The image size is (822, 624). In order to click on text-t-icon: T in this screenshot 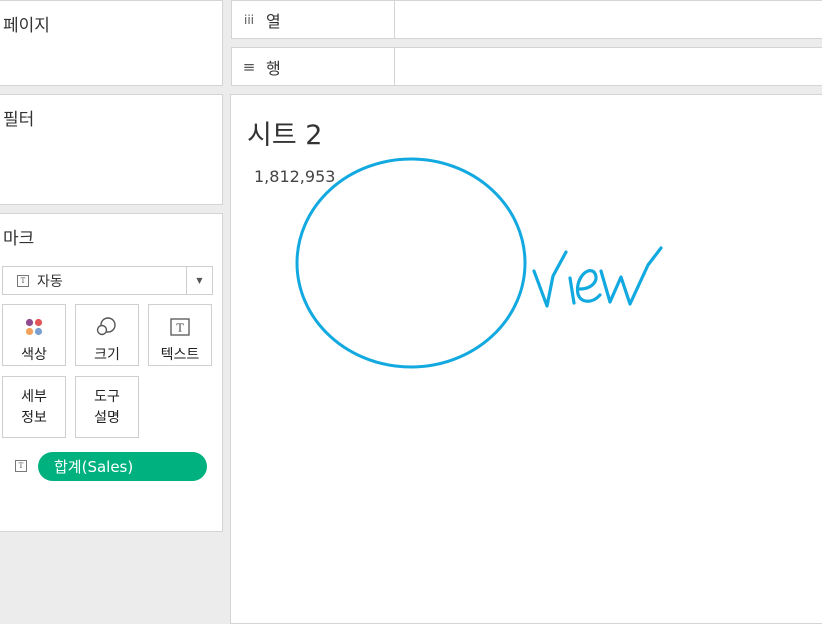, I will do `click(180, 327)`.